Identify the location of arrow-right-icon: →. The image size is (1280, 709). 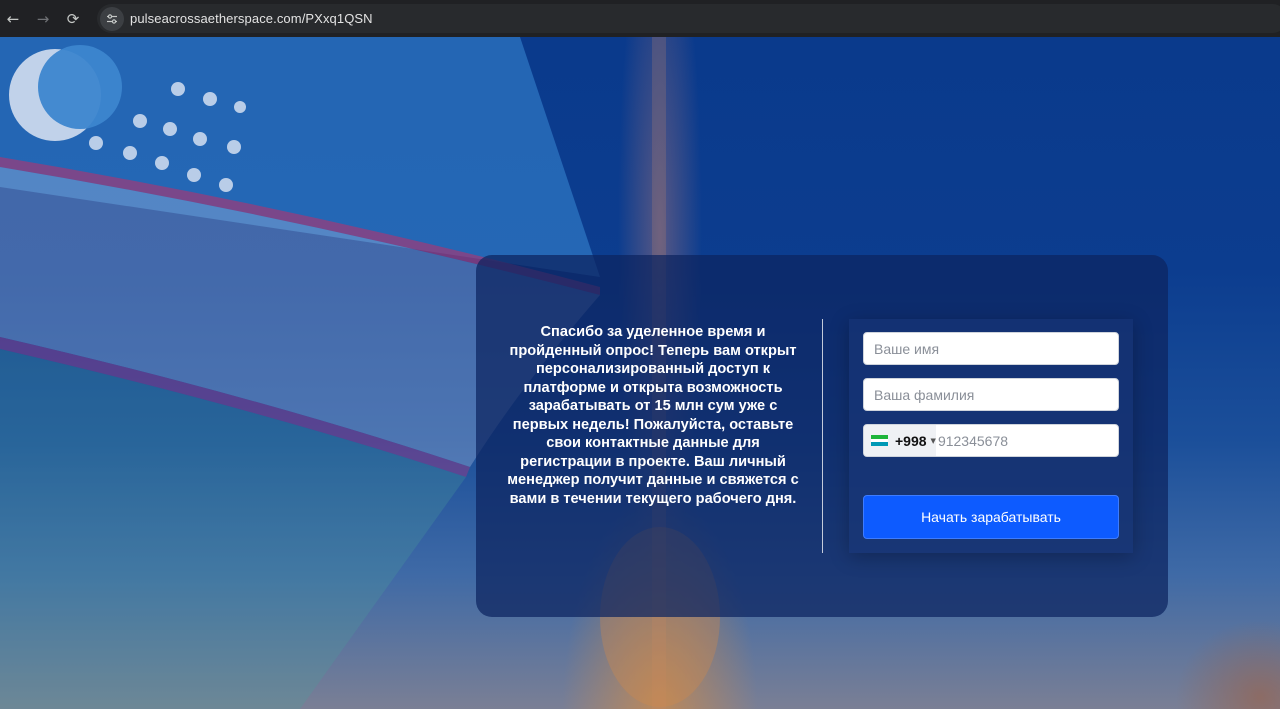
(43, 18).